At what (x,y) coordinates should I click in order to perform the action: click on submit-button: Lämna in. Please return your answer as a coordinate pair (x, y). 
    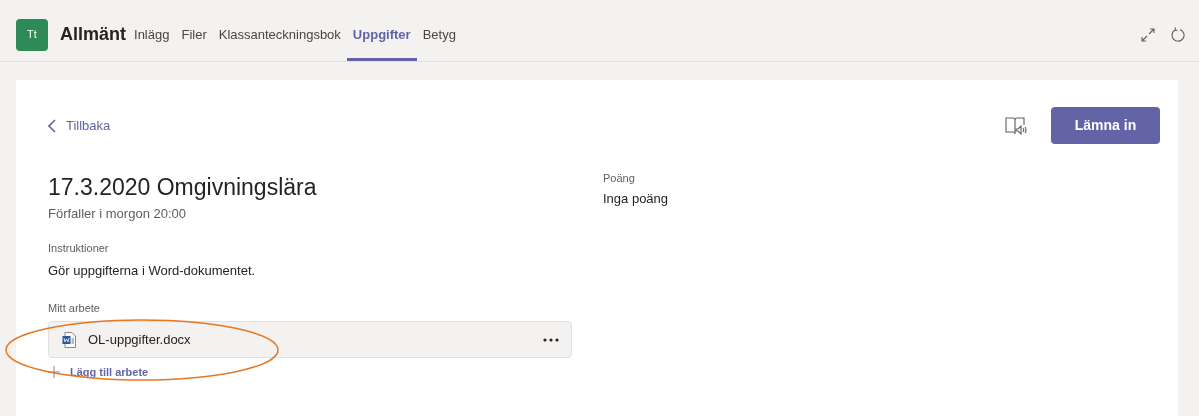
    Looking at the image, I should click on (1105, 125).